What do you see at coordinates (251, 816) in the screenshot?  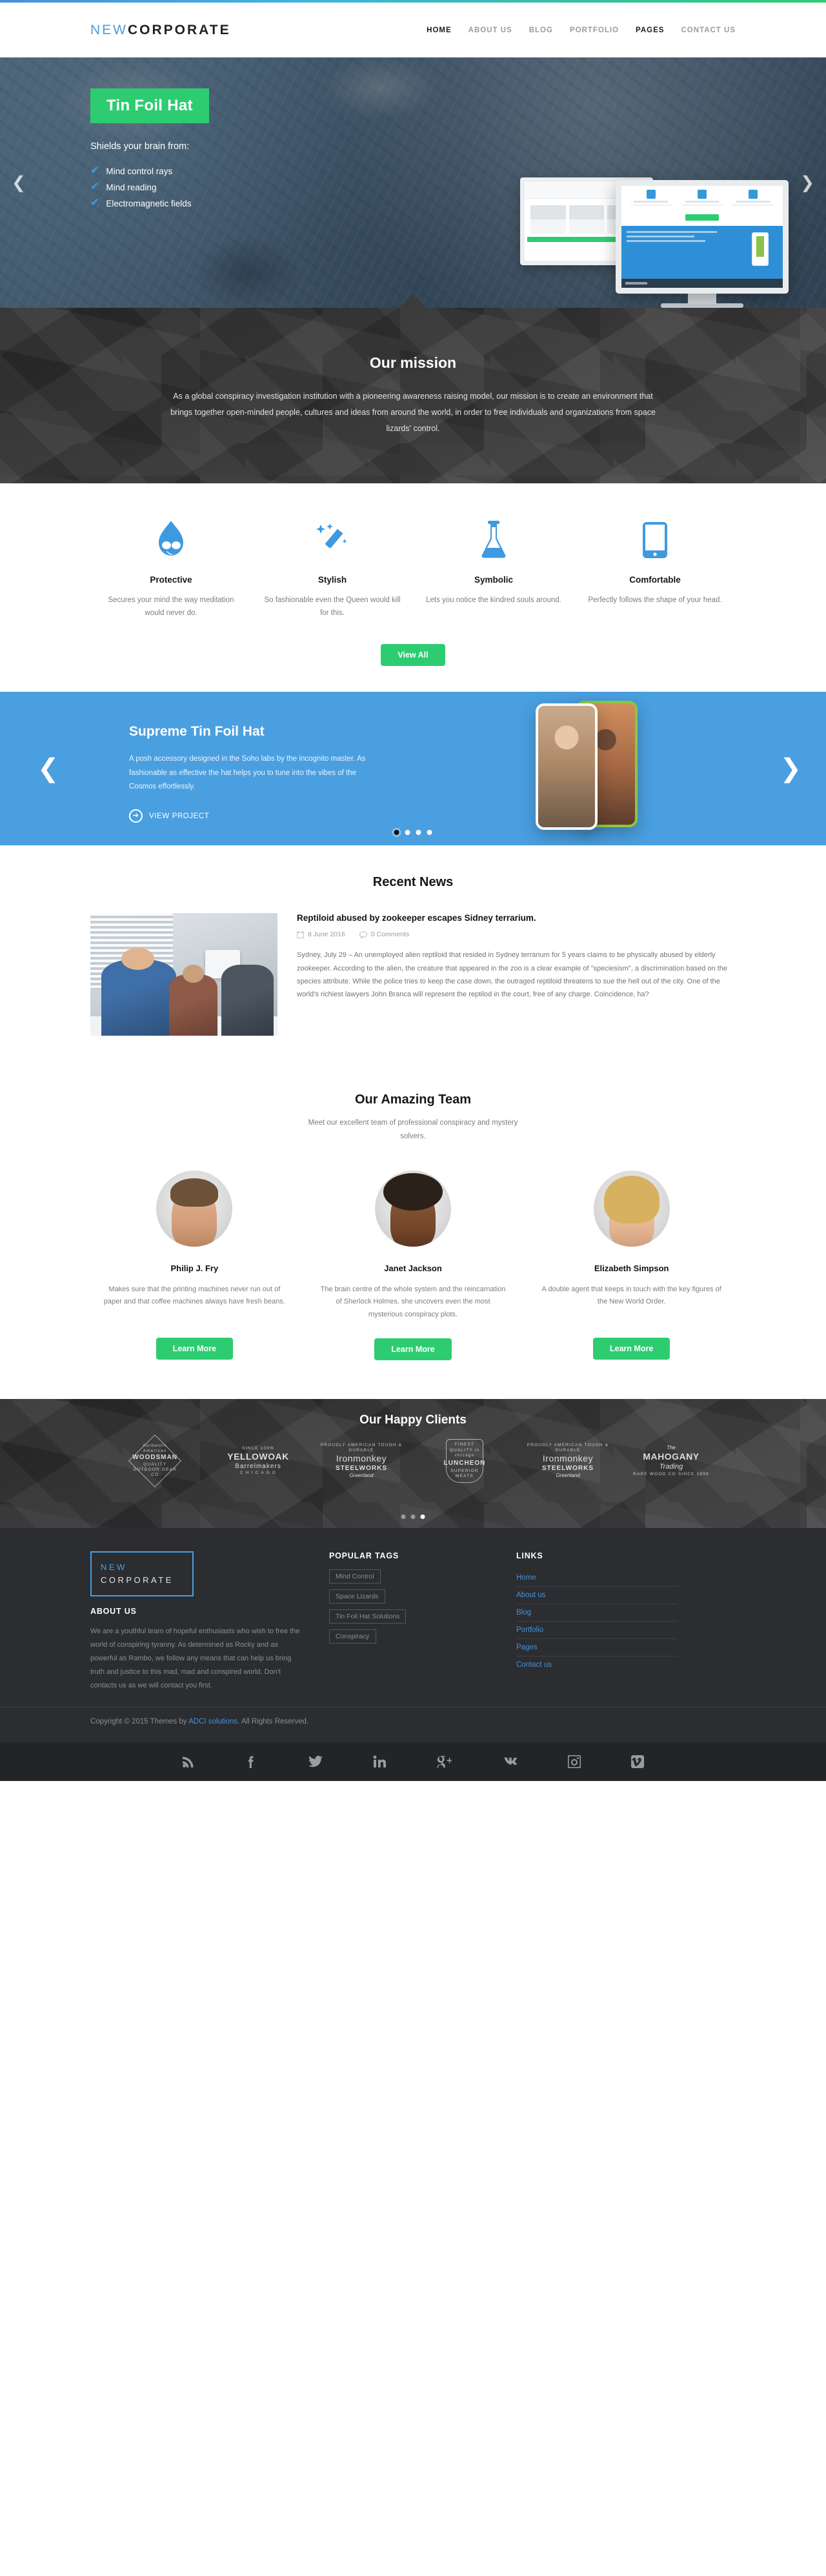 I see `view-project-button: ➔ VIEW PROJECT` at bounding box center [251, 816].